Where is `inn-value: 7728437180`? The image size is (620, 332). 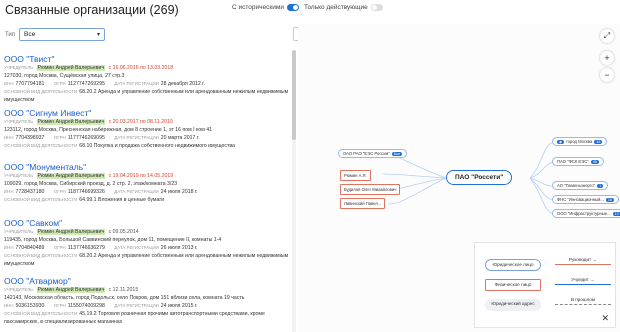 inn-value: 7728437180 is located at coordinates (30, 192).